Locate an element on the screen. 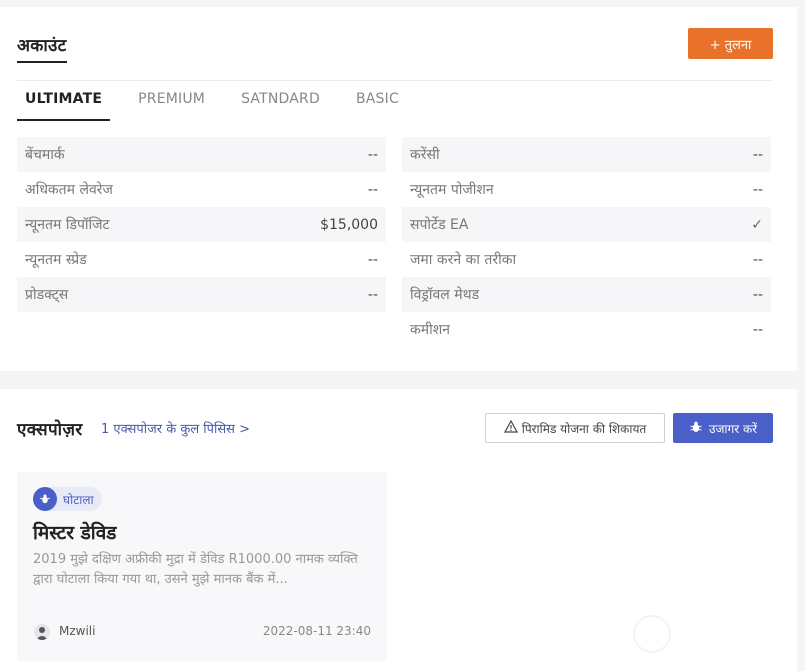 This screenshot has height=671, width=805. tab-ultimate: ULTIMATE is located at coordinates (64, 106).